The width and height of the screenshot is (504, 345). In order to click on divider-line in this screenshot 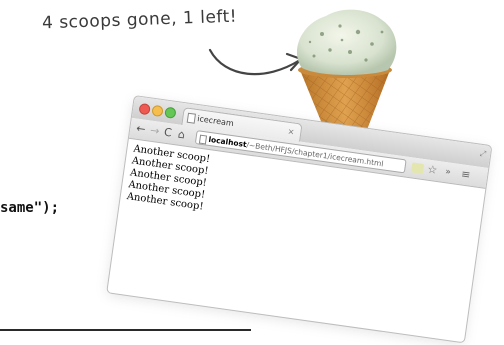, I will do `click(125, 330)`.